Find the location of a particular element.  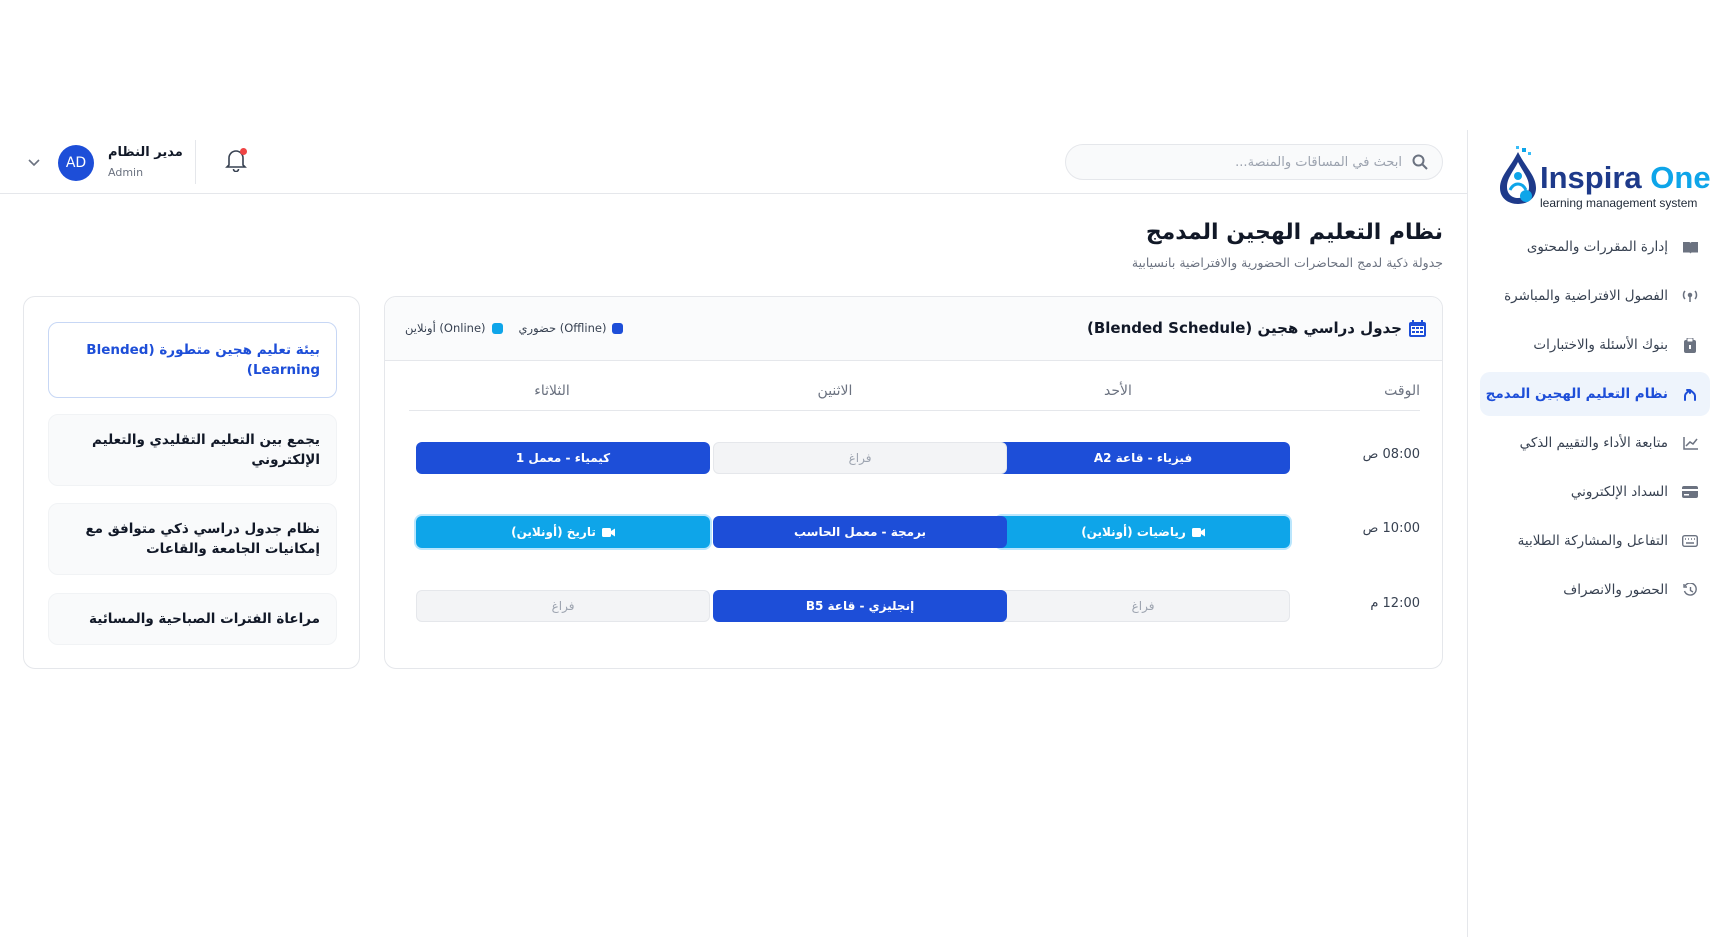

slot-label: برمجة - معمل الحاسب is located at coordinates (860, 532).